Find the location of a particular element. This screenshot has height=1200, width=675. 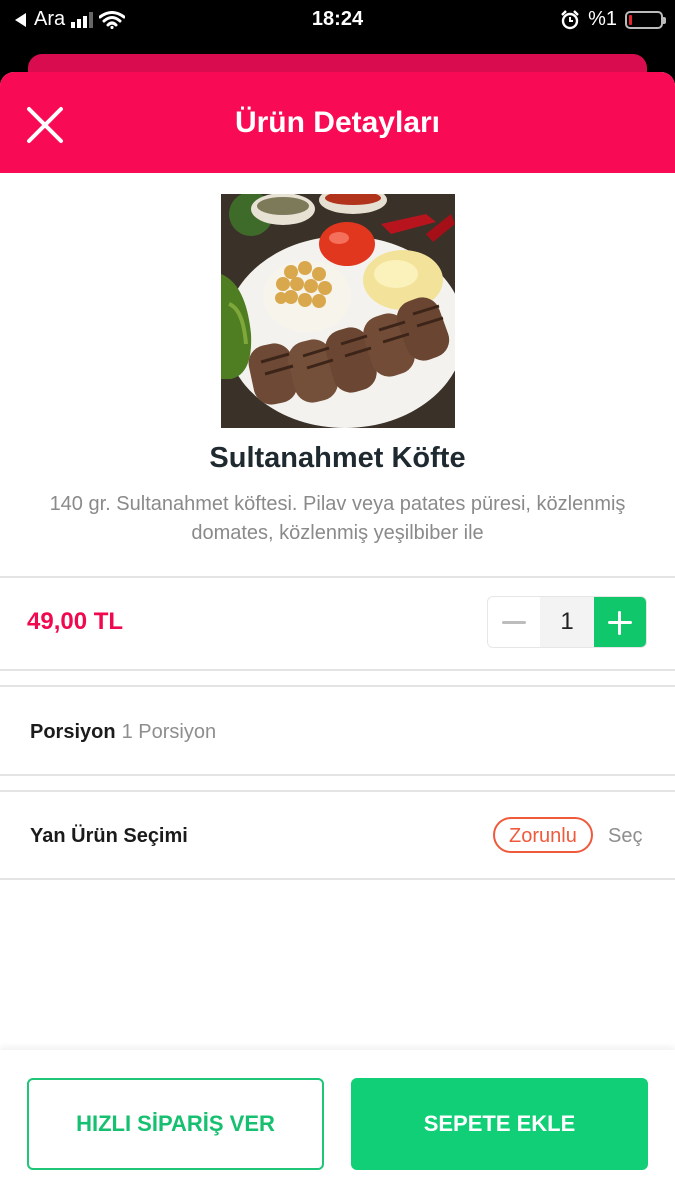

status-right: %1 is located at coordinates (613, 19).